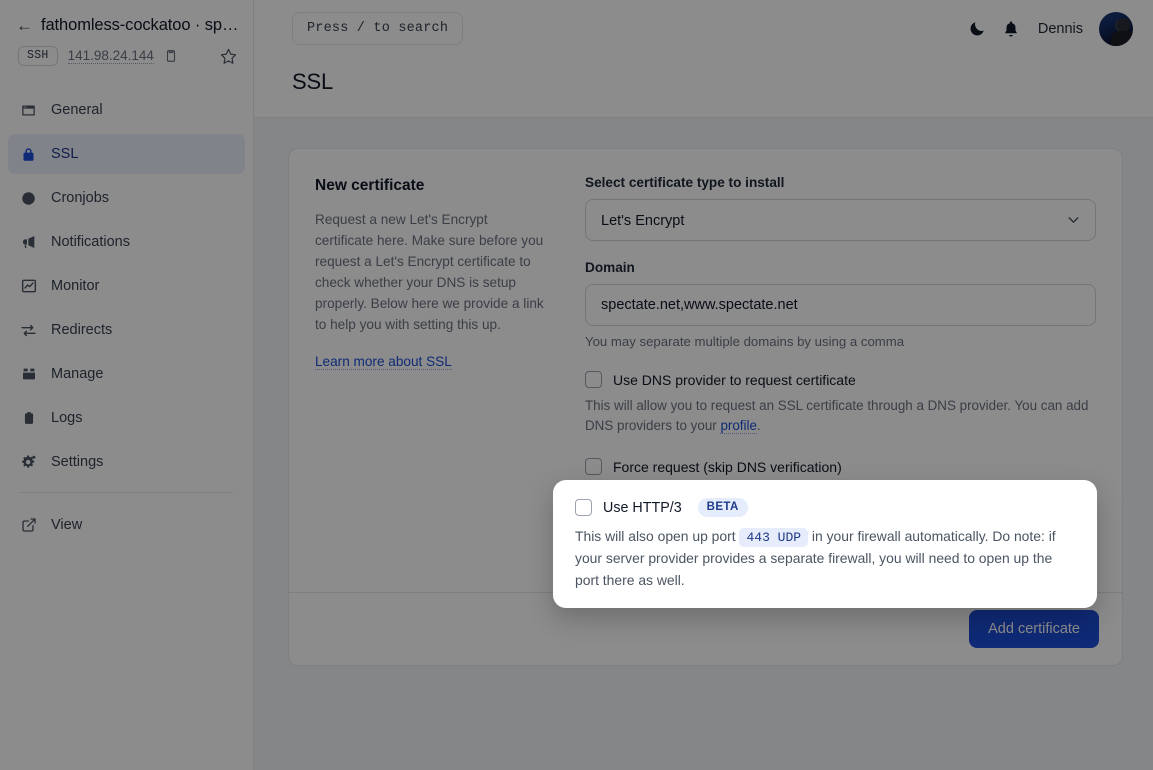 The width and height of the screenshot is (1153, 770). What do you see at coordinates (774, 537) in the screenshot?
I see `port-code-chip: 443 UDP` at bounding box center [774, 537].